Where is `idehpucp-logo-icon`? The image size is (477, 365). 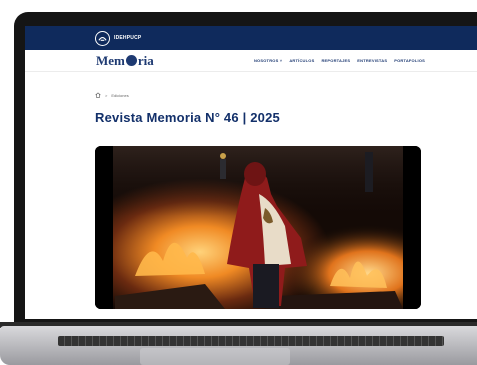
idehpucp-logo-icon is located at coordinates (102, 38).